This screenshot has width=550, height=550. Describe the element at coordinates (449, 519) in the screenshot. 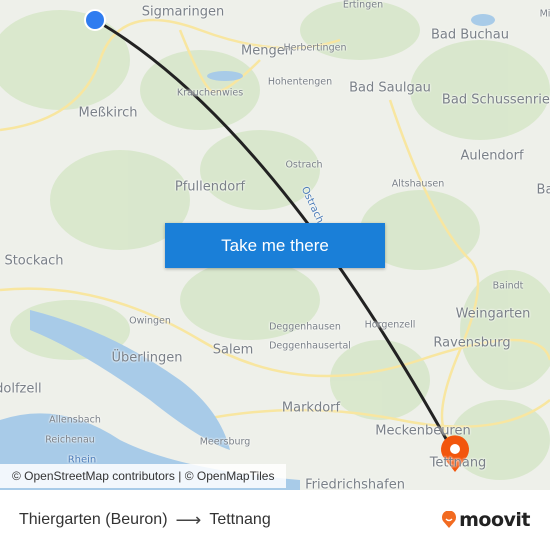

I see `moovit-pin-icon` at that location.